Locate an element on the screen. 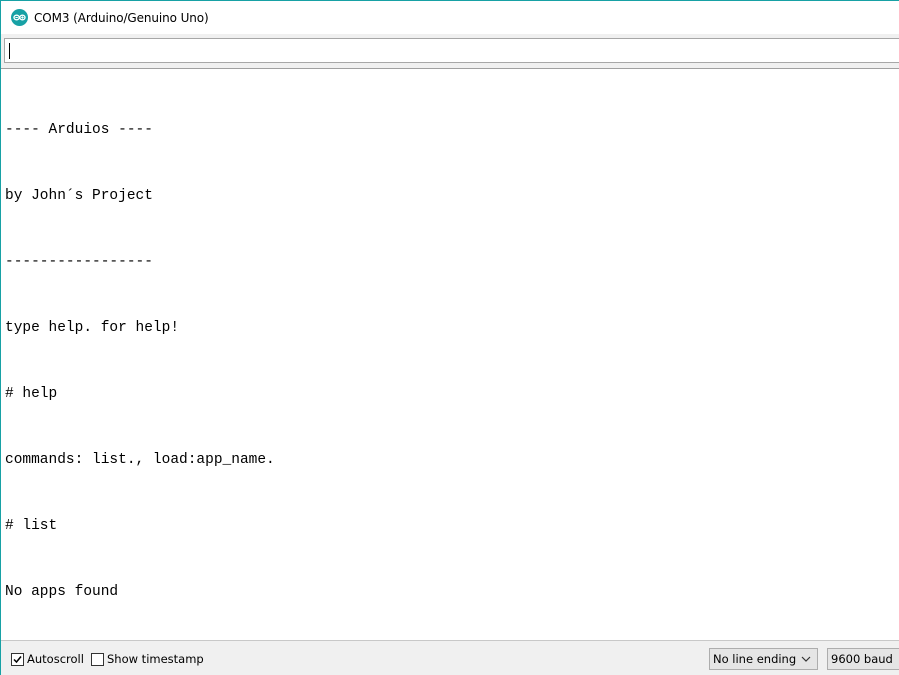 This screenshot has width=899, height=675. autoscroll-label: Autoscroll is located at coordinates (55, 659).